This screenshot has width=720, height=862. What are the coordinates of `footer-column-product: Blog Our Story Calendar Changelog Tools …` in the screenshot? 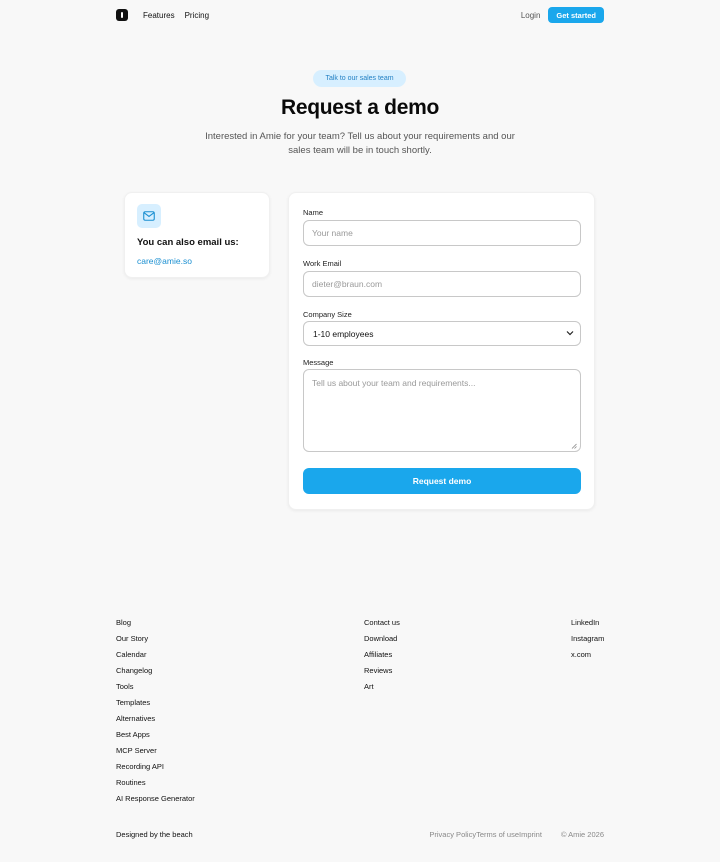 It's located at (155, 714).